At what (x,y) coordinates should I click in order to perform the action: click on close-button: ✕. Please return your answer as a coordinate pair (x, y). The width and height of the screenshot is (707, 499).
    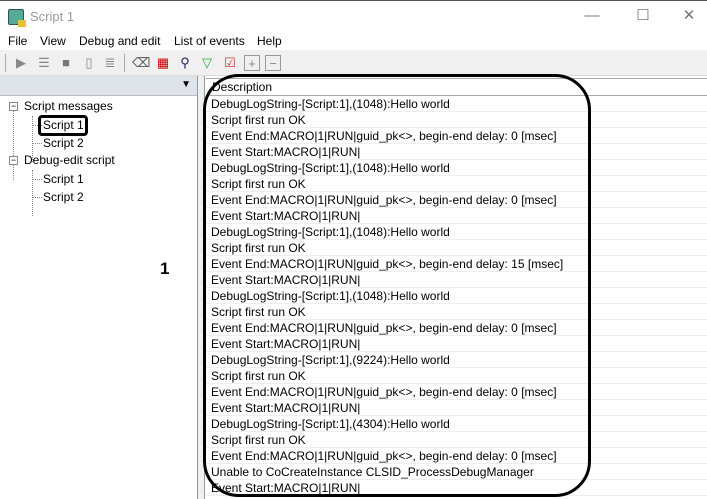
    Looking at the image, I should click on (686, 16).